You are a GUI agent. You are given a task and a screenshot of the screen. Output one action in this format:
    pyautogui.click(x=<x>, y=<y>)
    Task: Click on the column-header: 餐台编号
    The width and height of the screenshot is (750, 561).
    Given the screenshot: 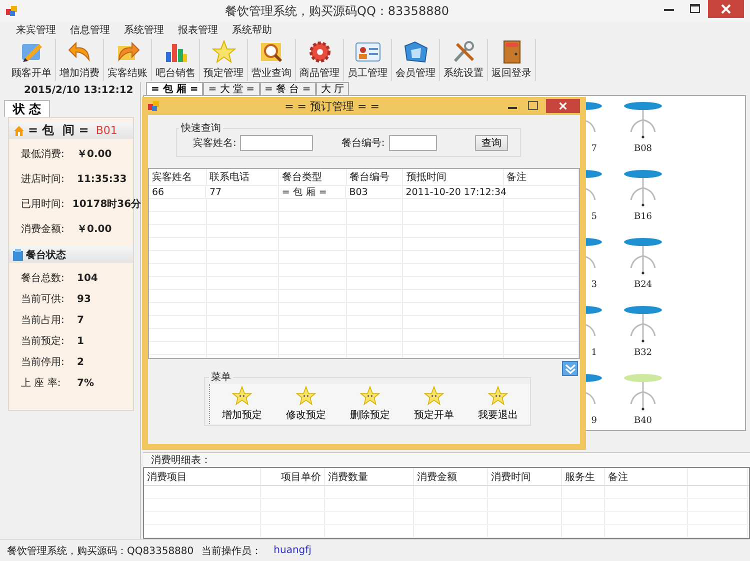 What is the action you would take?
    pyautogui.click(x=370, y=177)
    